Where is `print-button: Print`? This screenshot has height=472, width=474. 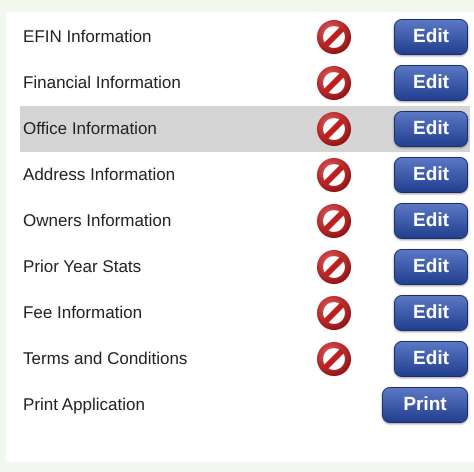 print-button: Print is located at coordinates (425, 405).